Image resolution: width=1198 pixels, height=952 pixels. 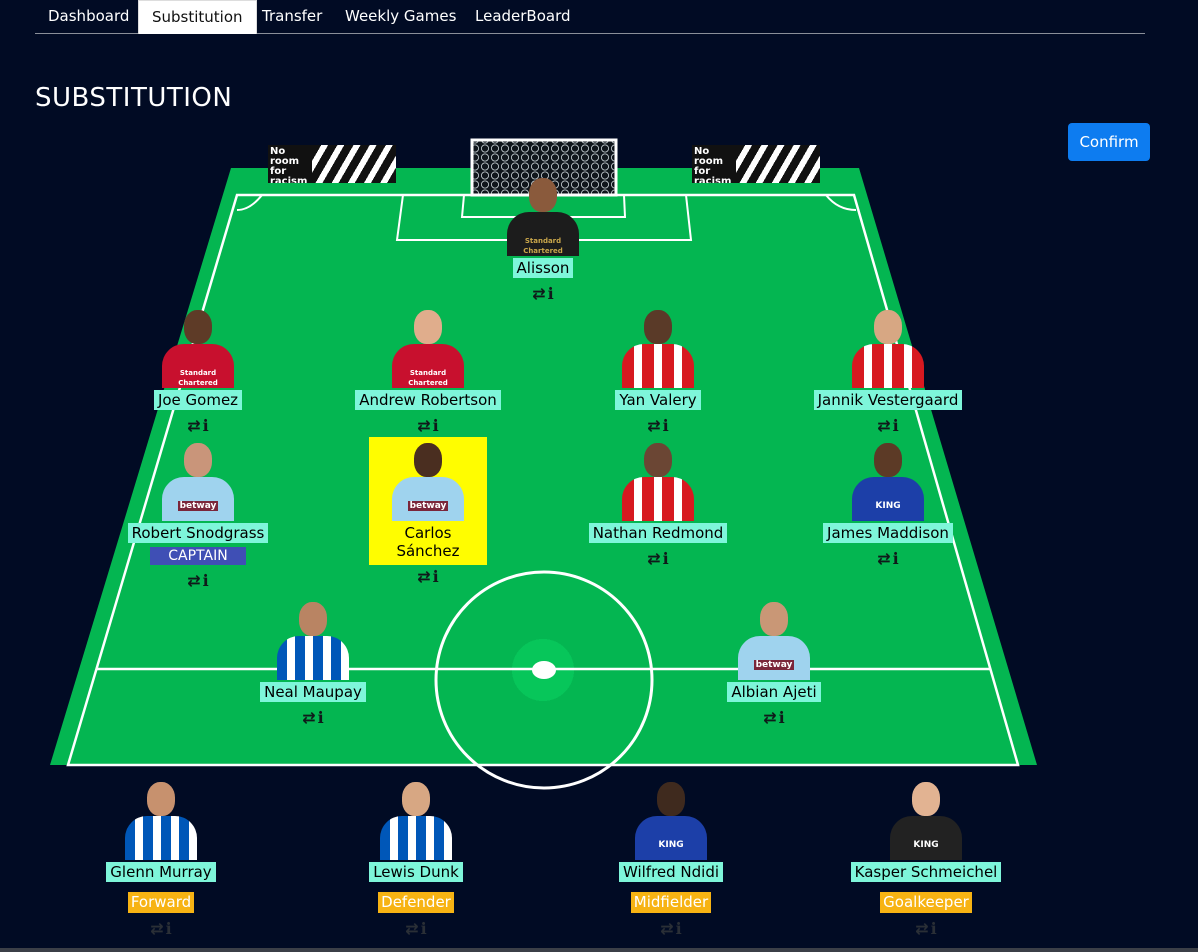 I want to click on bench-player-card: KING Kasper Schmeichel Goalkeeper ⇄ ℹ, so click(x=926, y=857).